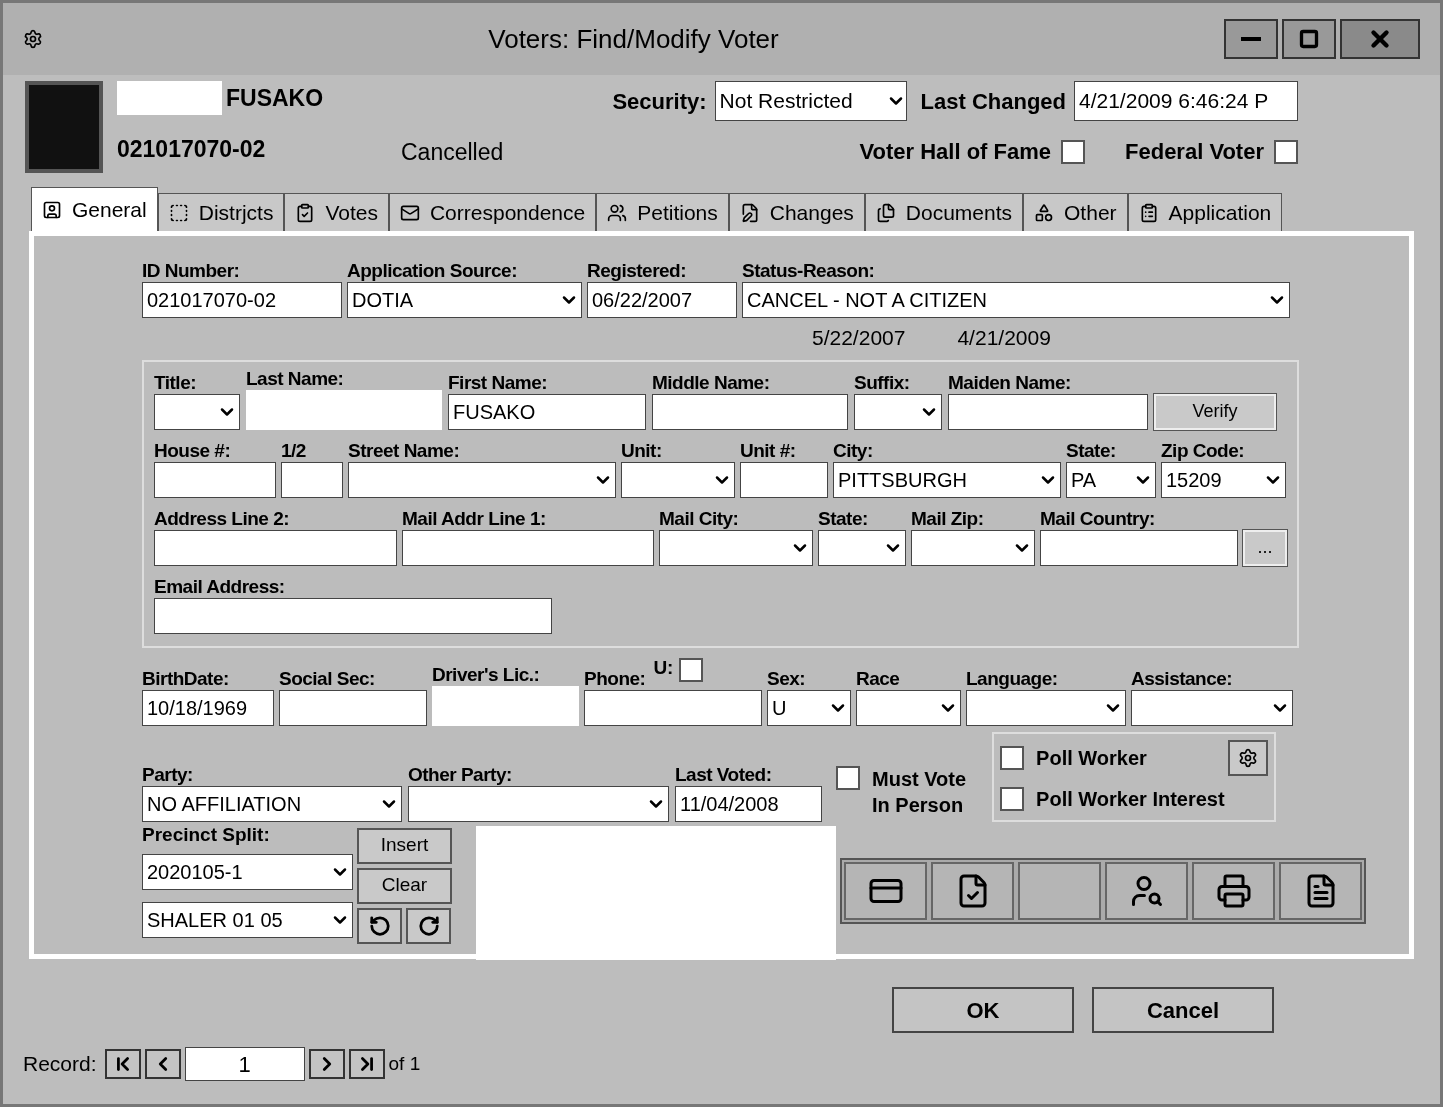 This screenshot has width=1443, height=1107. I want to click on dialog-button: Cancel, so click(1183, 1010).